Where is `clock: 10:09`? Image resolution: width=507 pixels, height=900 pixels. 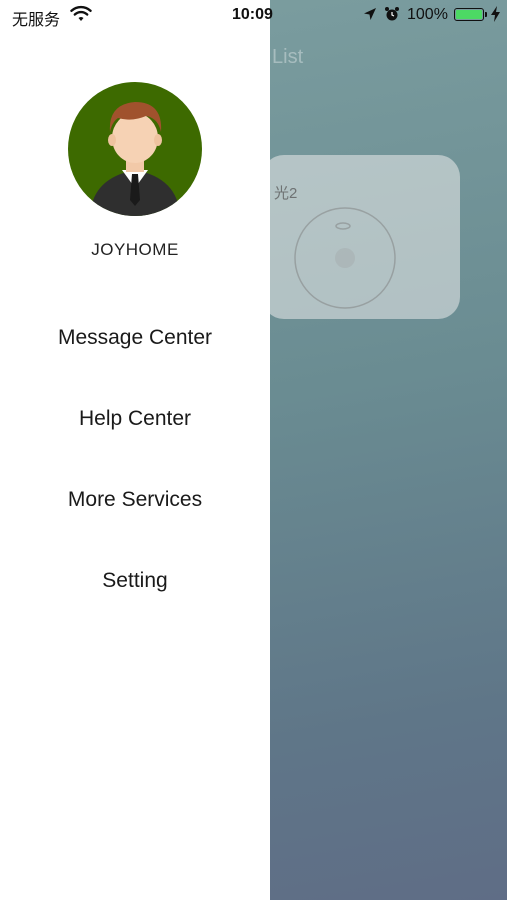 clock: 10:09 is located at coordinates (252, 14).